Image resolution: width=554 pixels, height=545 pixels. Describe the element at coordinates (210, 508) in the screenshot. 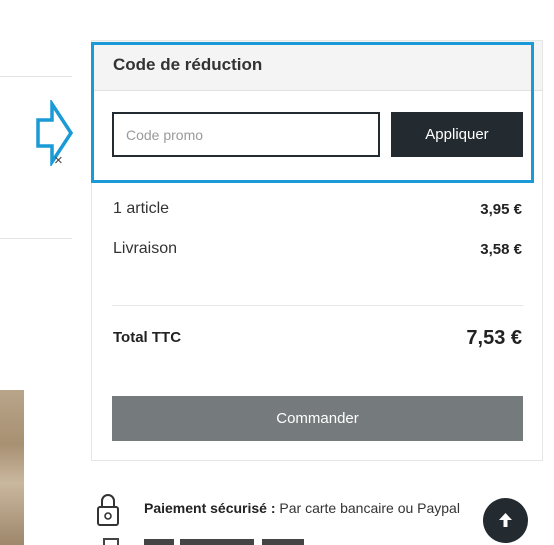

I see `secure-payment-title: Paiement sécurisé :` at that location.